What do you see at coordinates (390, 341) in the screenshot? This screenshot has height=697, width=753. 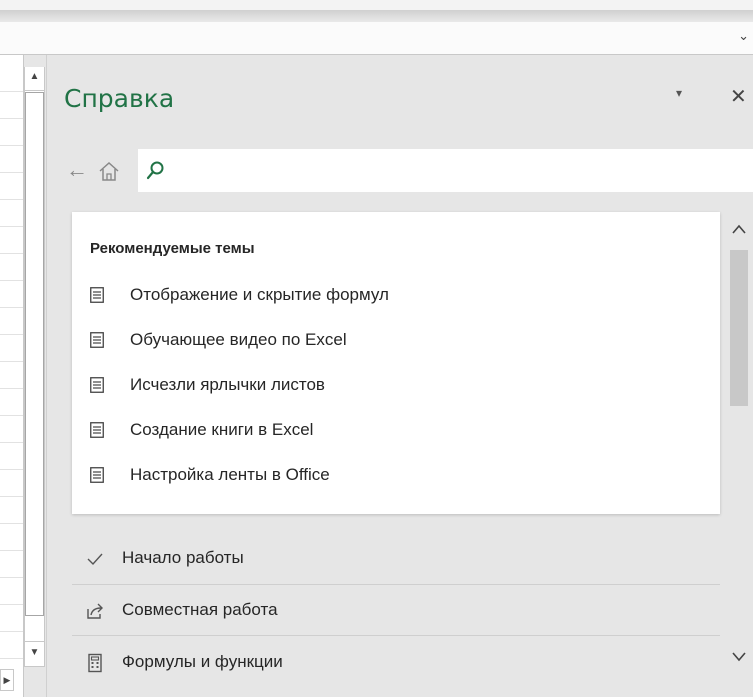 I see `topic-link: Обучающее видео по Excel` at bounding box center [390, 341].